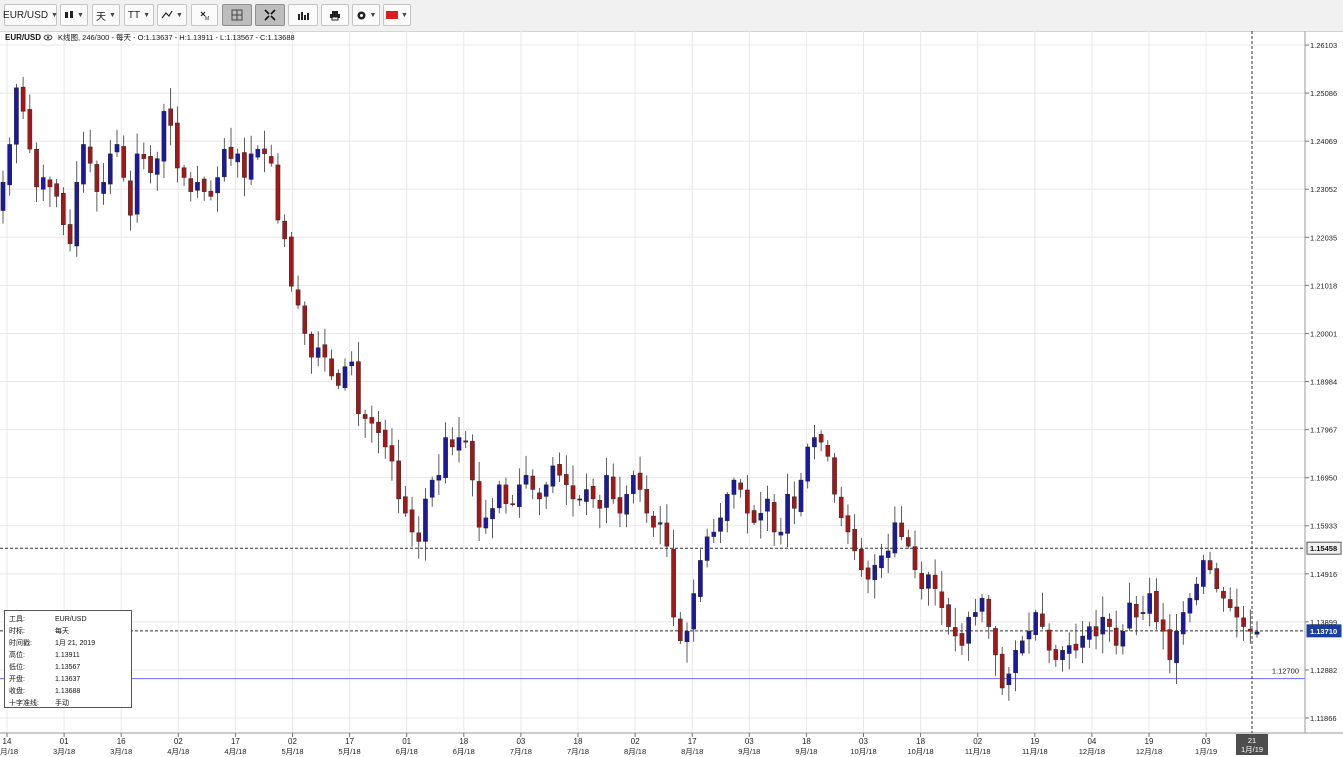 Image resolution: width=1343 pixels, height=757 pixels. What do you see at coordinates (1323, 670) in the screenshot?
I see `y-tick-label: 1.12882` at bounding box center [1323, 670].